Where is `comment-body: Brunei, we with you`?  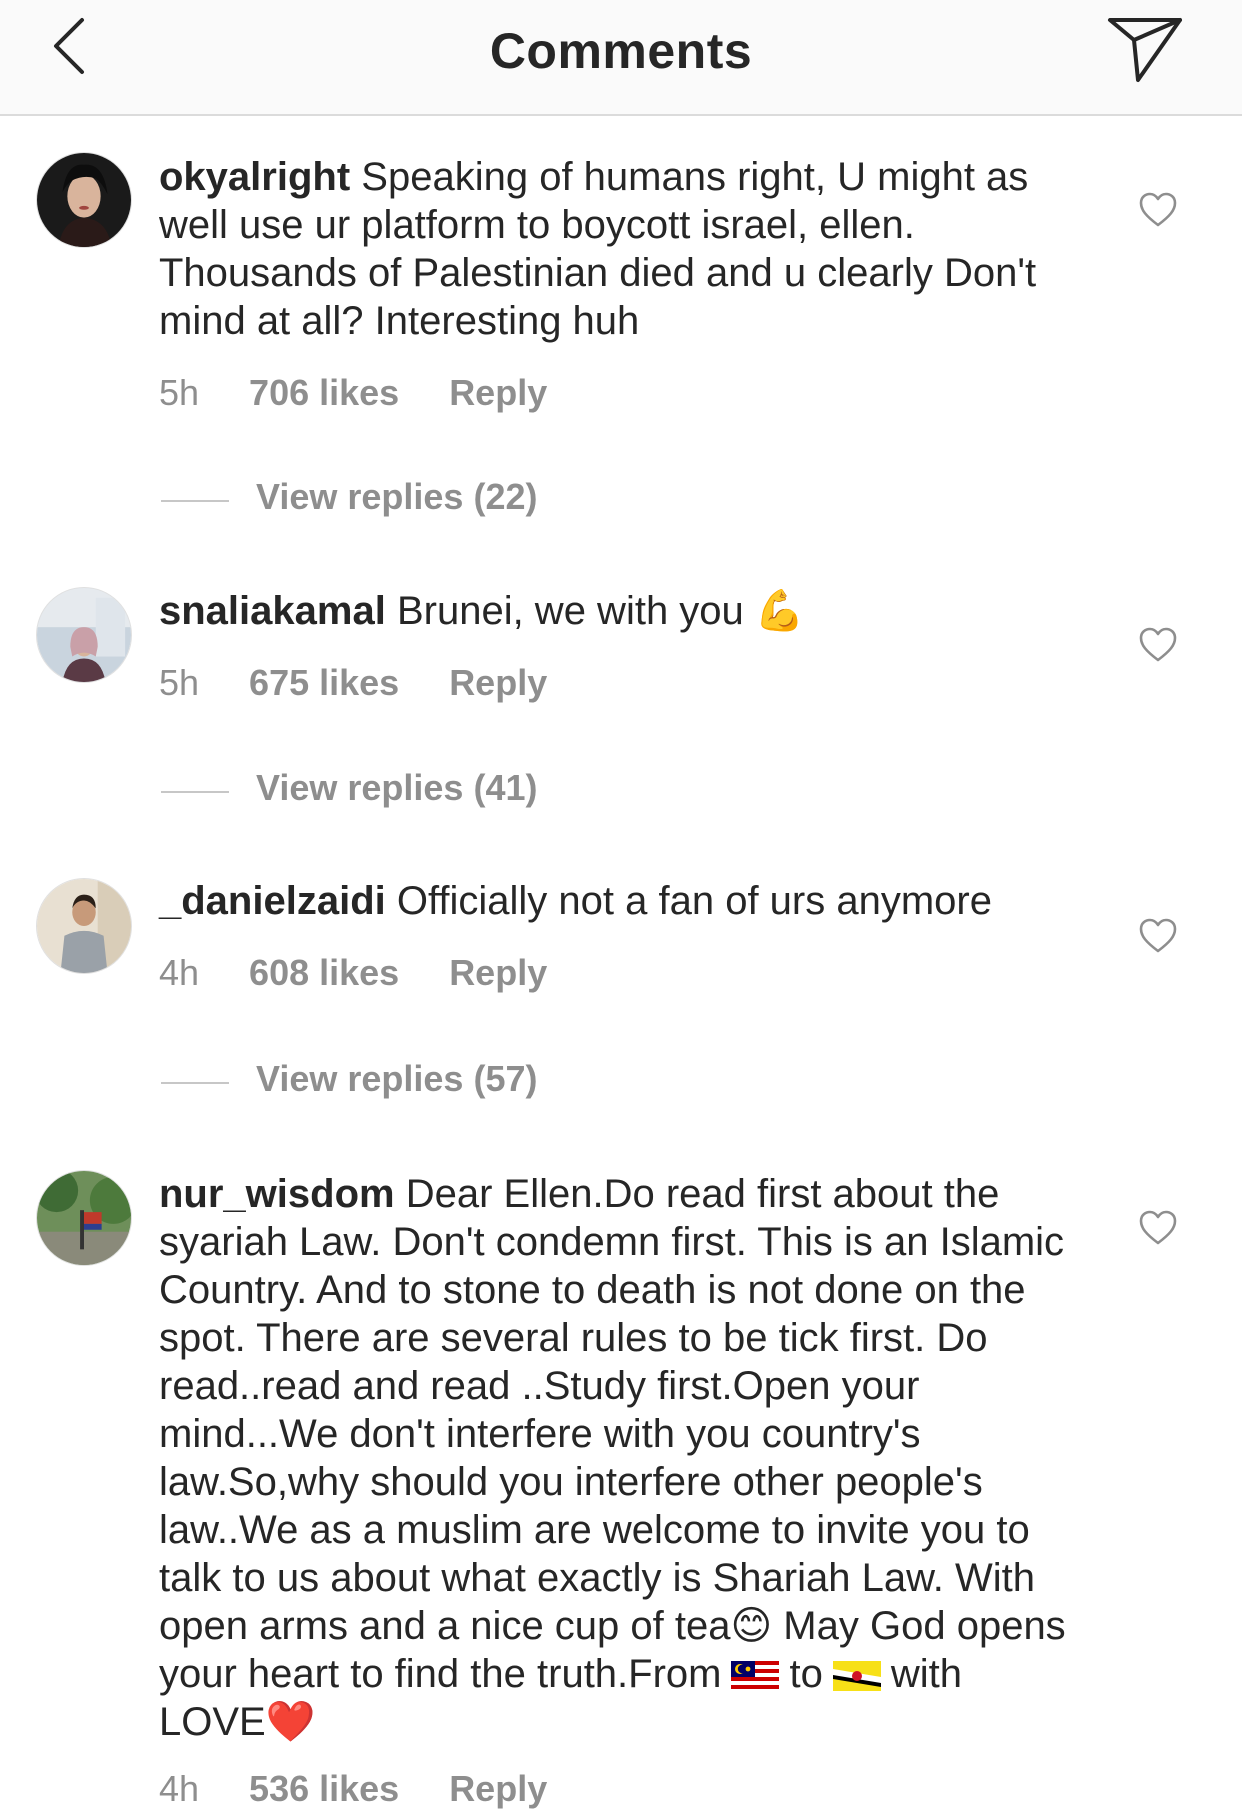 comment-body: Brunei, we with you is located at coordinates (570, 611).